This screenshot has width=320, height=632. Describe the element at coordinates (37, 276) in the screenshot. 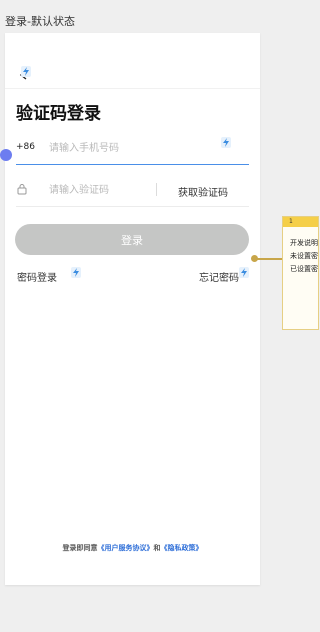

I see `password-login-link: 密码登录` at that location.